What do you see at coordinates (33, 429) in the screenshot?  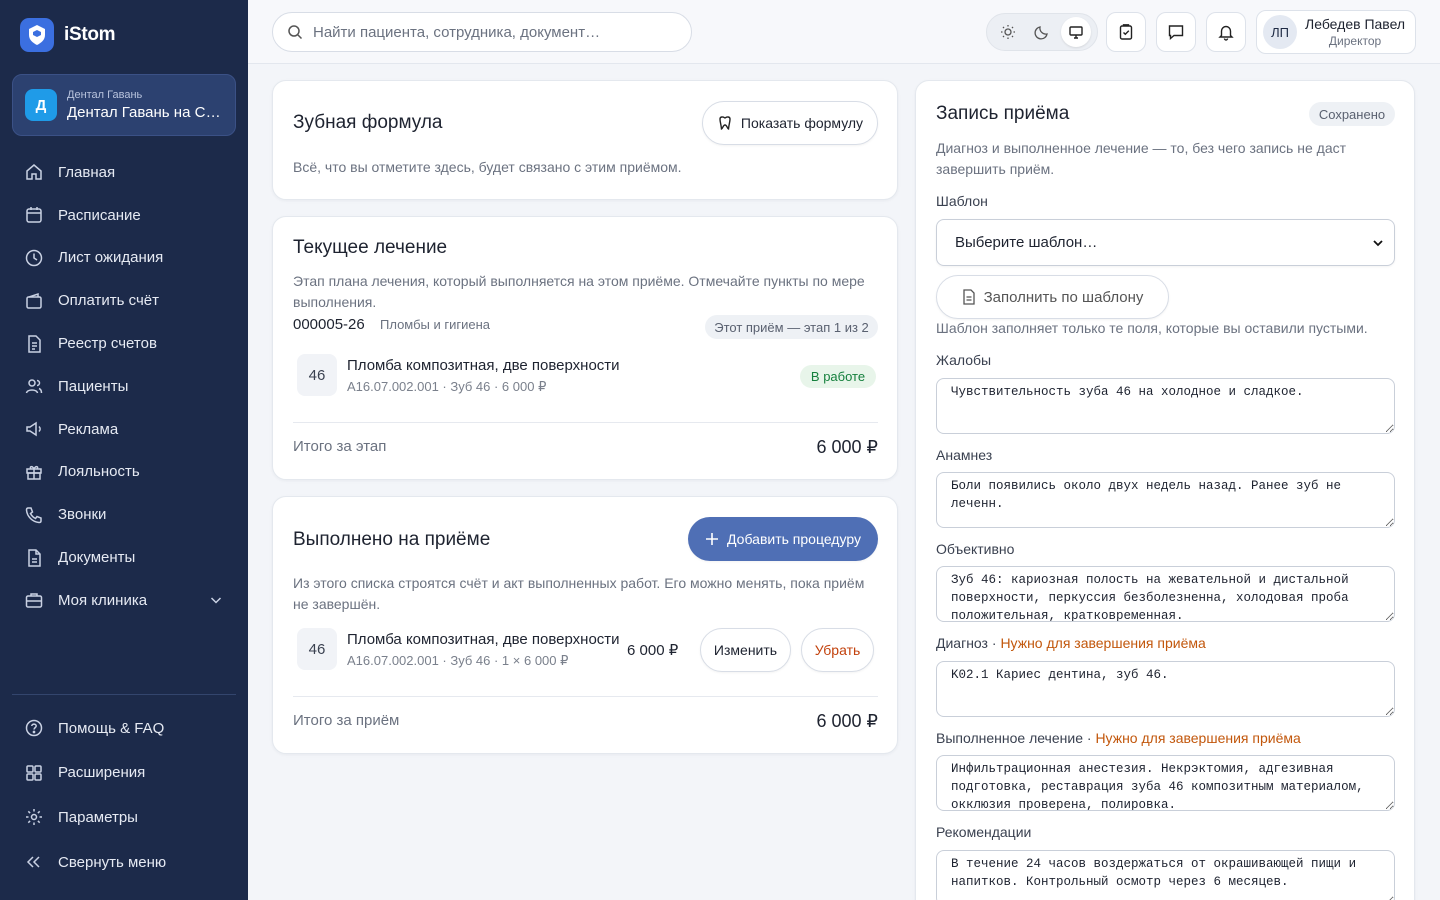 I see `megaphone-icon` at bounding box center [33, 429].